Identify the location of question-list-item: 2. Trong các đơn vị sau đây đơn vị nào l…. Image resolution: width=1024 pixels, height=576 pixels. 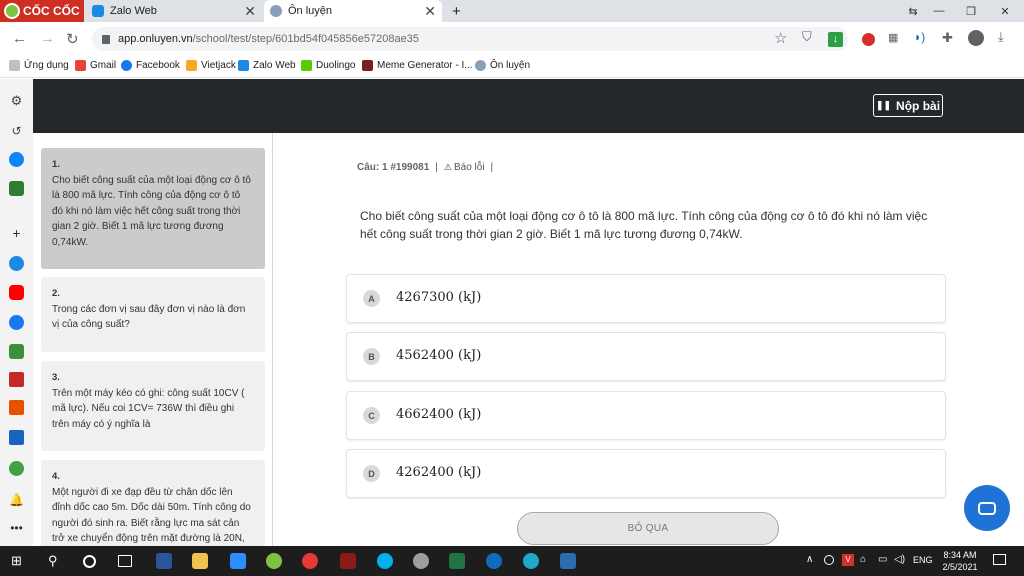
(153, 314).